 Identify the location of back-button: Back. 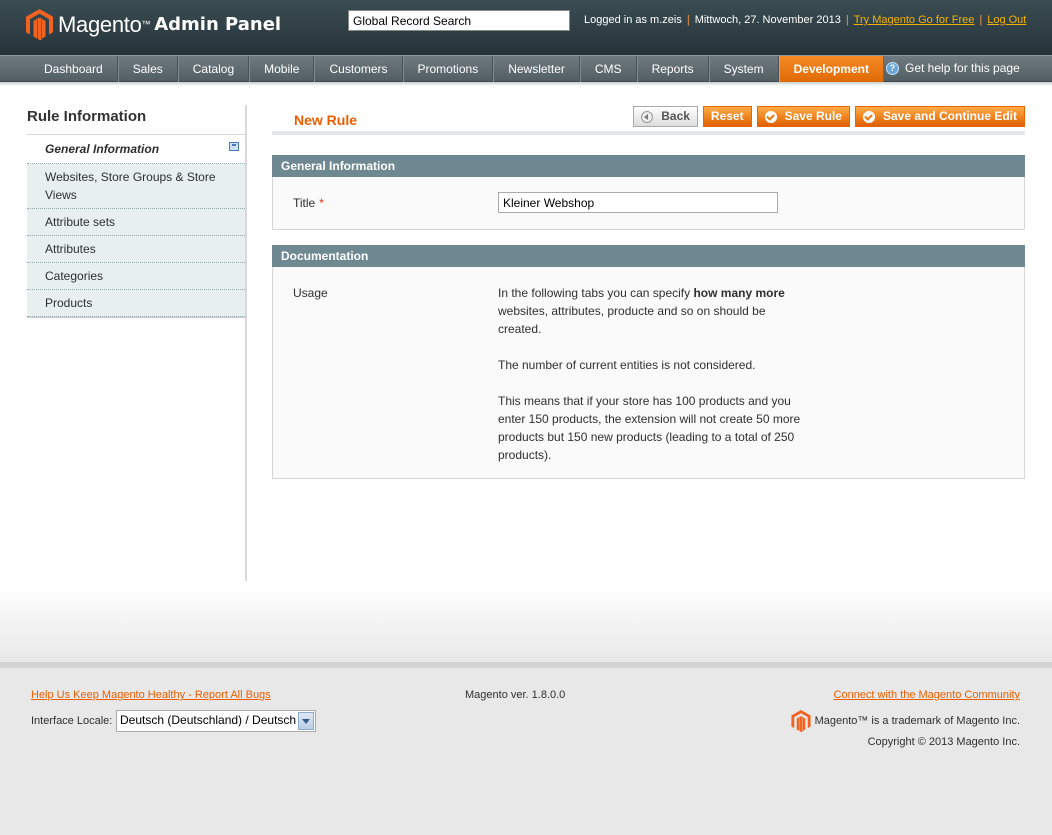
(665, 116).